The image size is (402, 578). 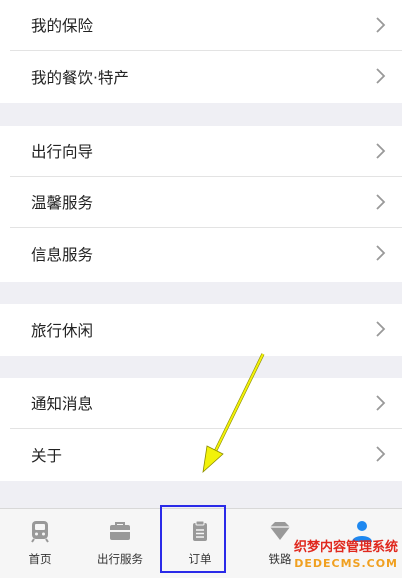 What do you see at coordinates (233, 413) in the screenshot?
I see `annotation-arrow` at bounding box center [233, 413].